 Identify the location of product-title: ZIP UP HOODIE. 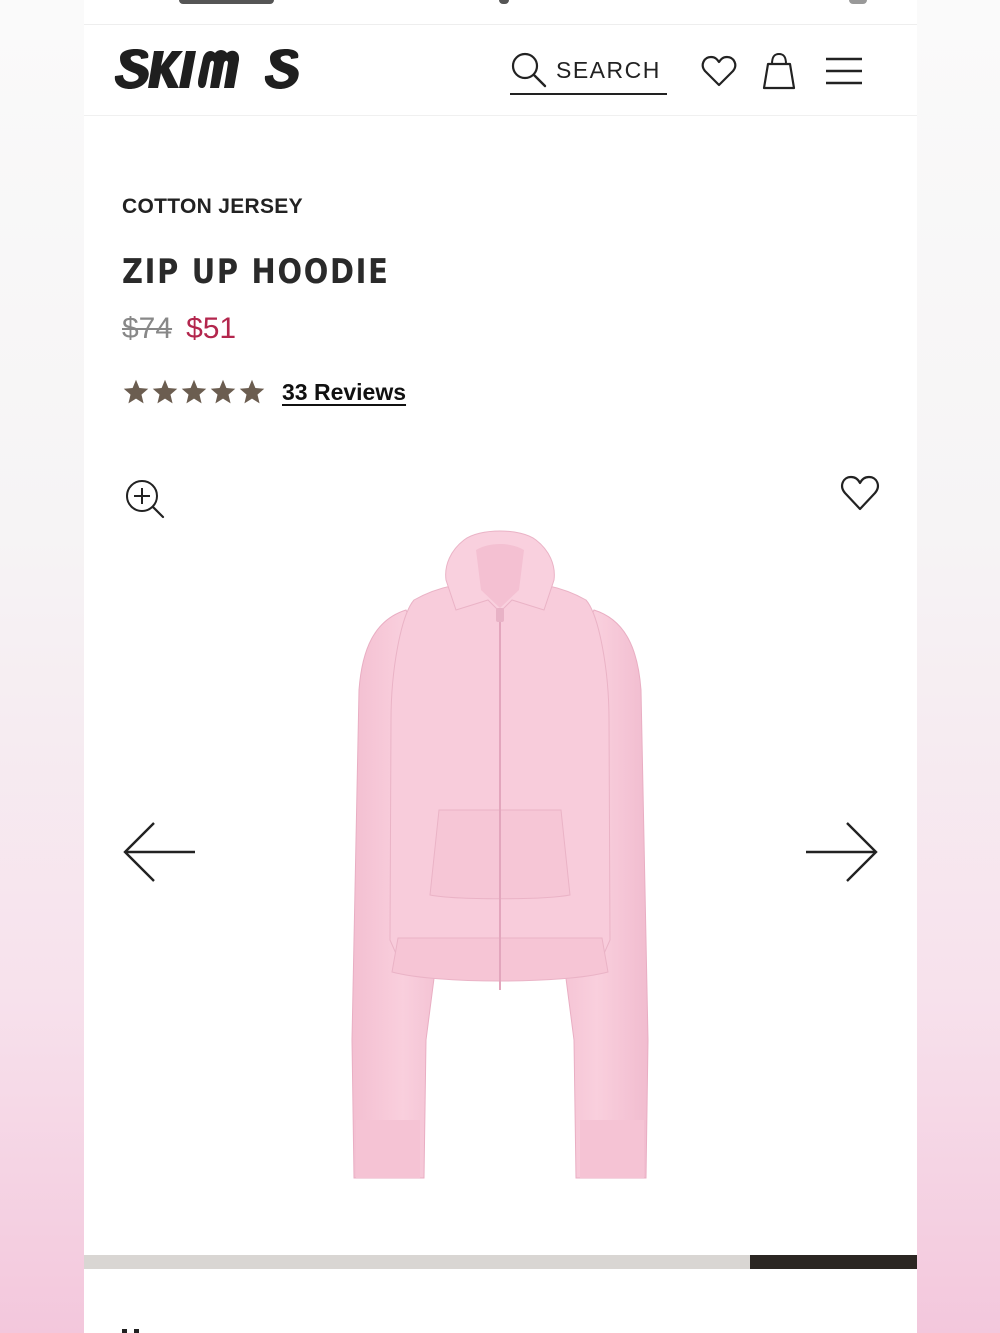
(256, 272).